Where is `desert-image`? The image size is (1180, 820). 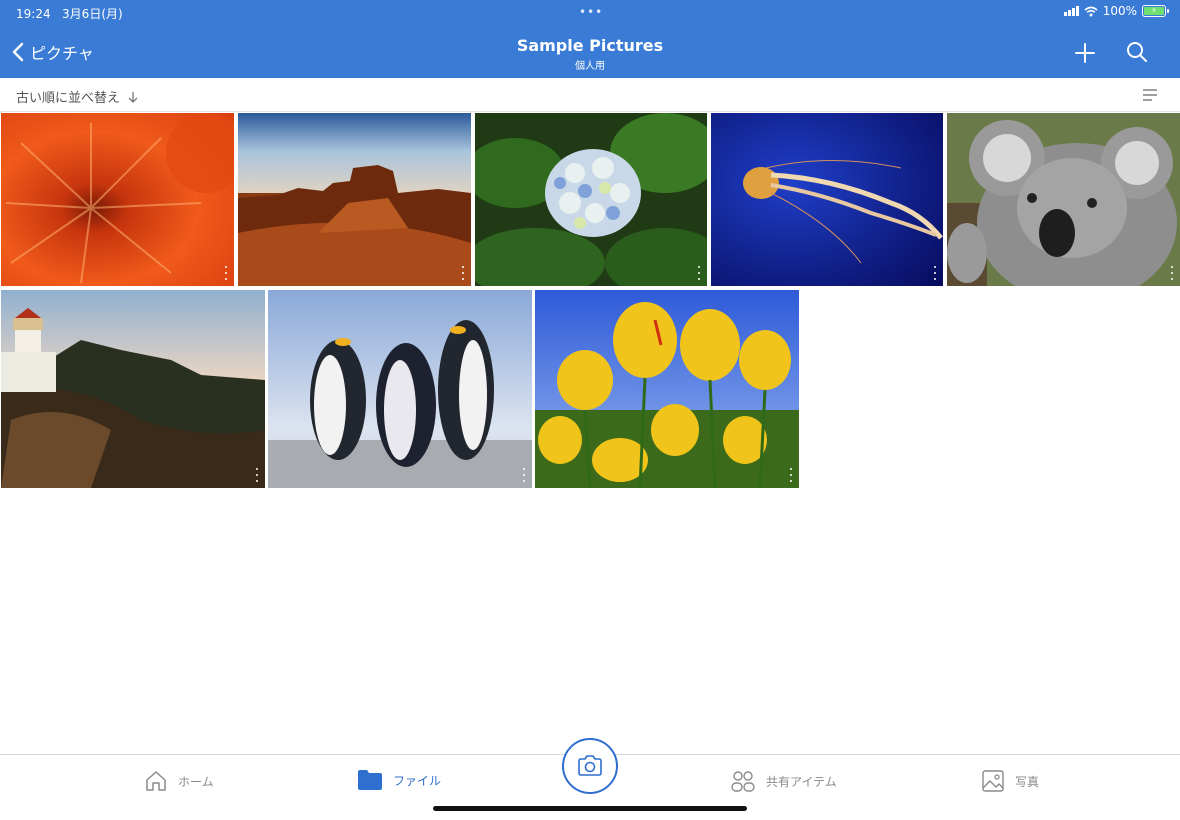 desert-image is located at coordinates (354, 199).